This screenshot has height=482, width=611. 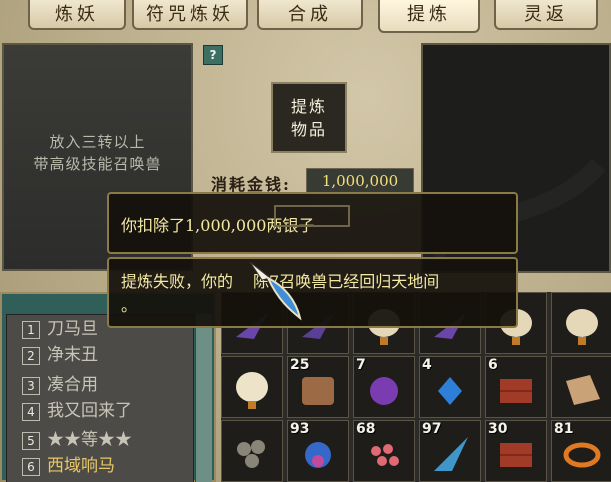 I want to click on pet-name: 西域响马, so click(x=81, y=466).